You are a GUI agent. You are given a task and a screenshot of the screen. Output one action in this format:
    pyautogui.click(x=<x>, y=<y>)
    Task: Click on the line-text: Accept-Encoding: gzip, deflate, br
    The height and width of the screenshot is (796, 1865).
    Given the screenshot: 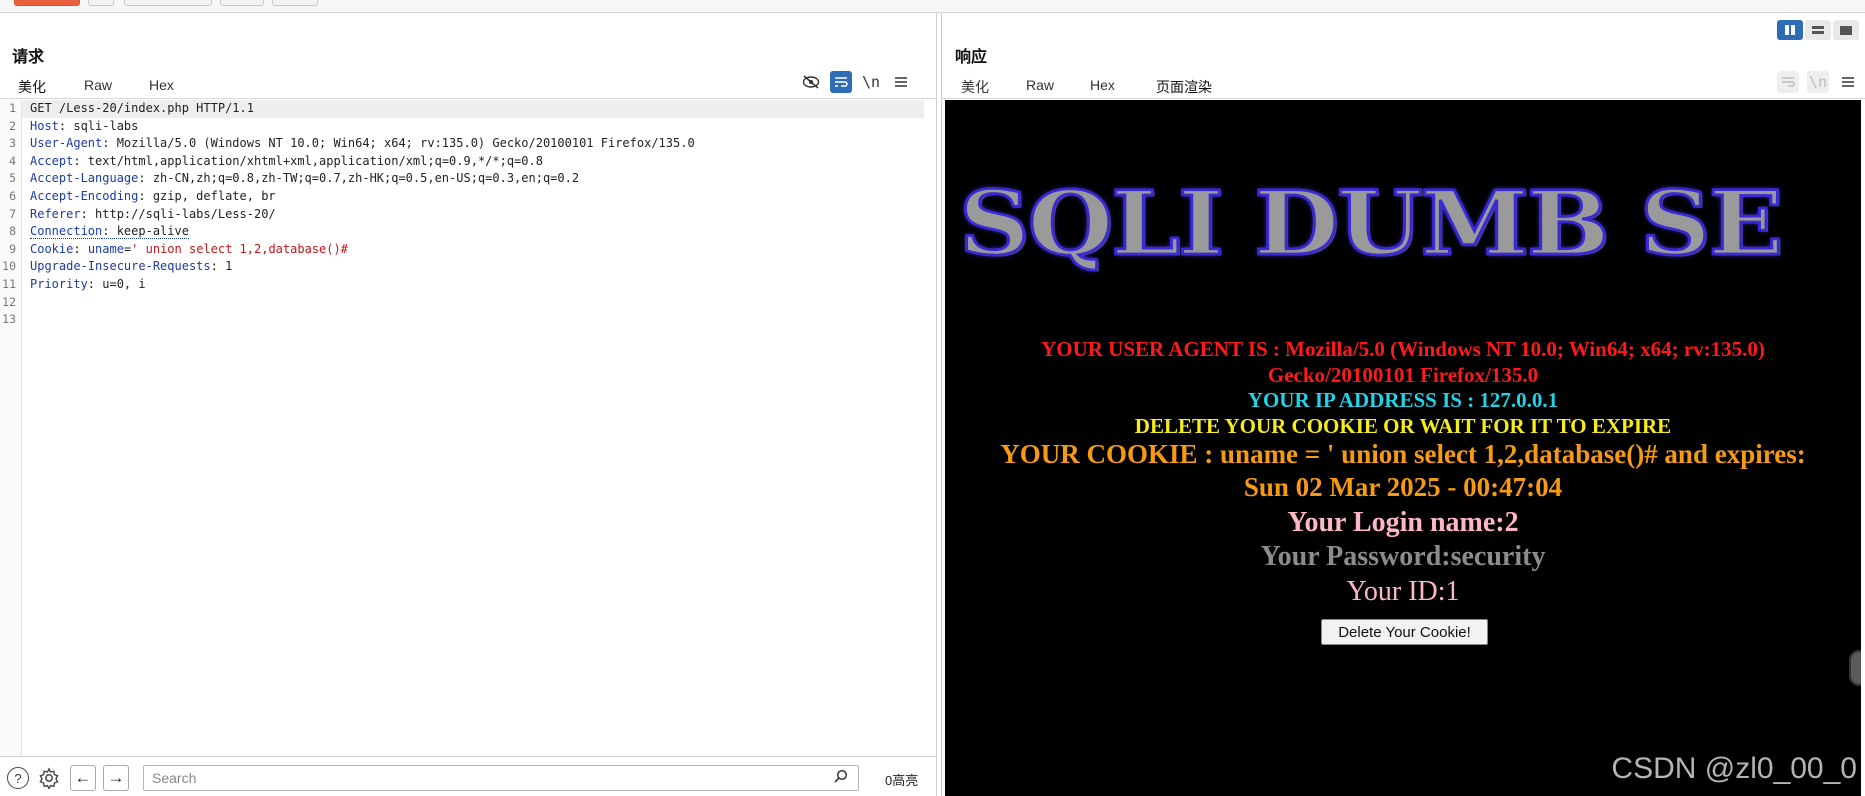 What is the action you would take?
    pyautogui.click(x=149, y=196)
    